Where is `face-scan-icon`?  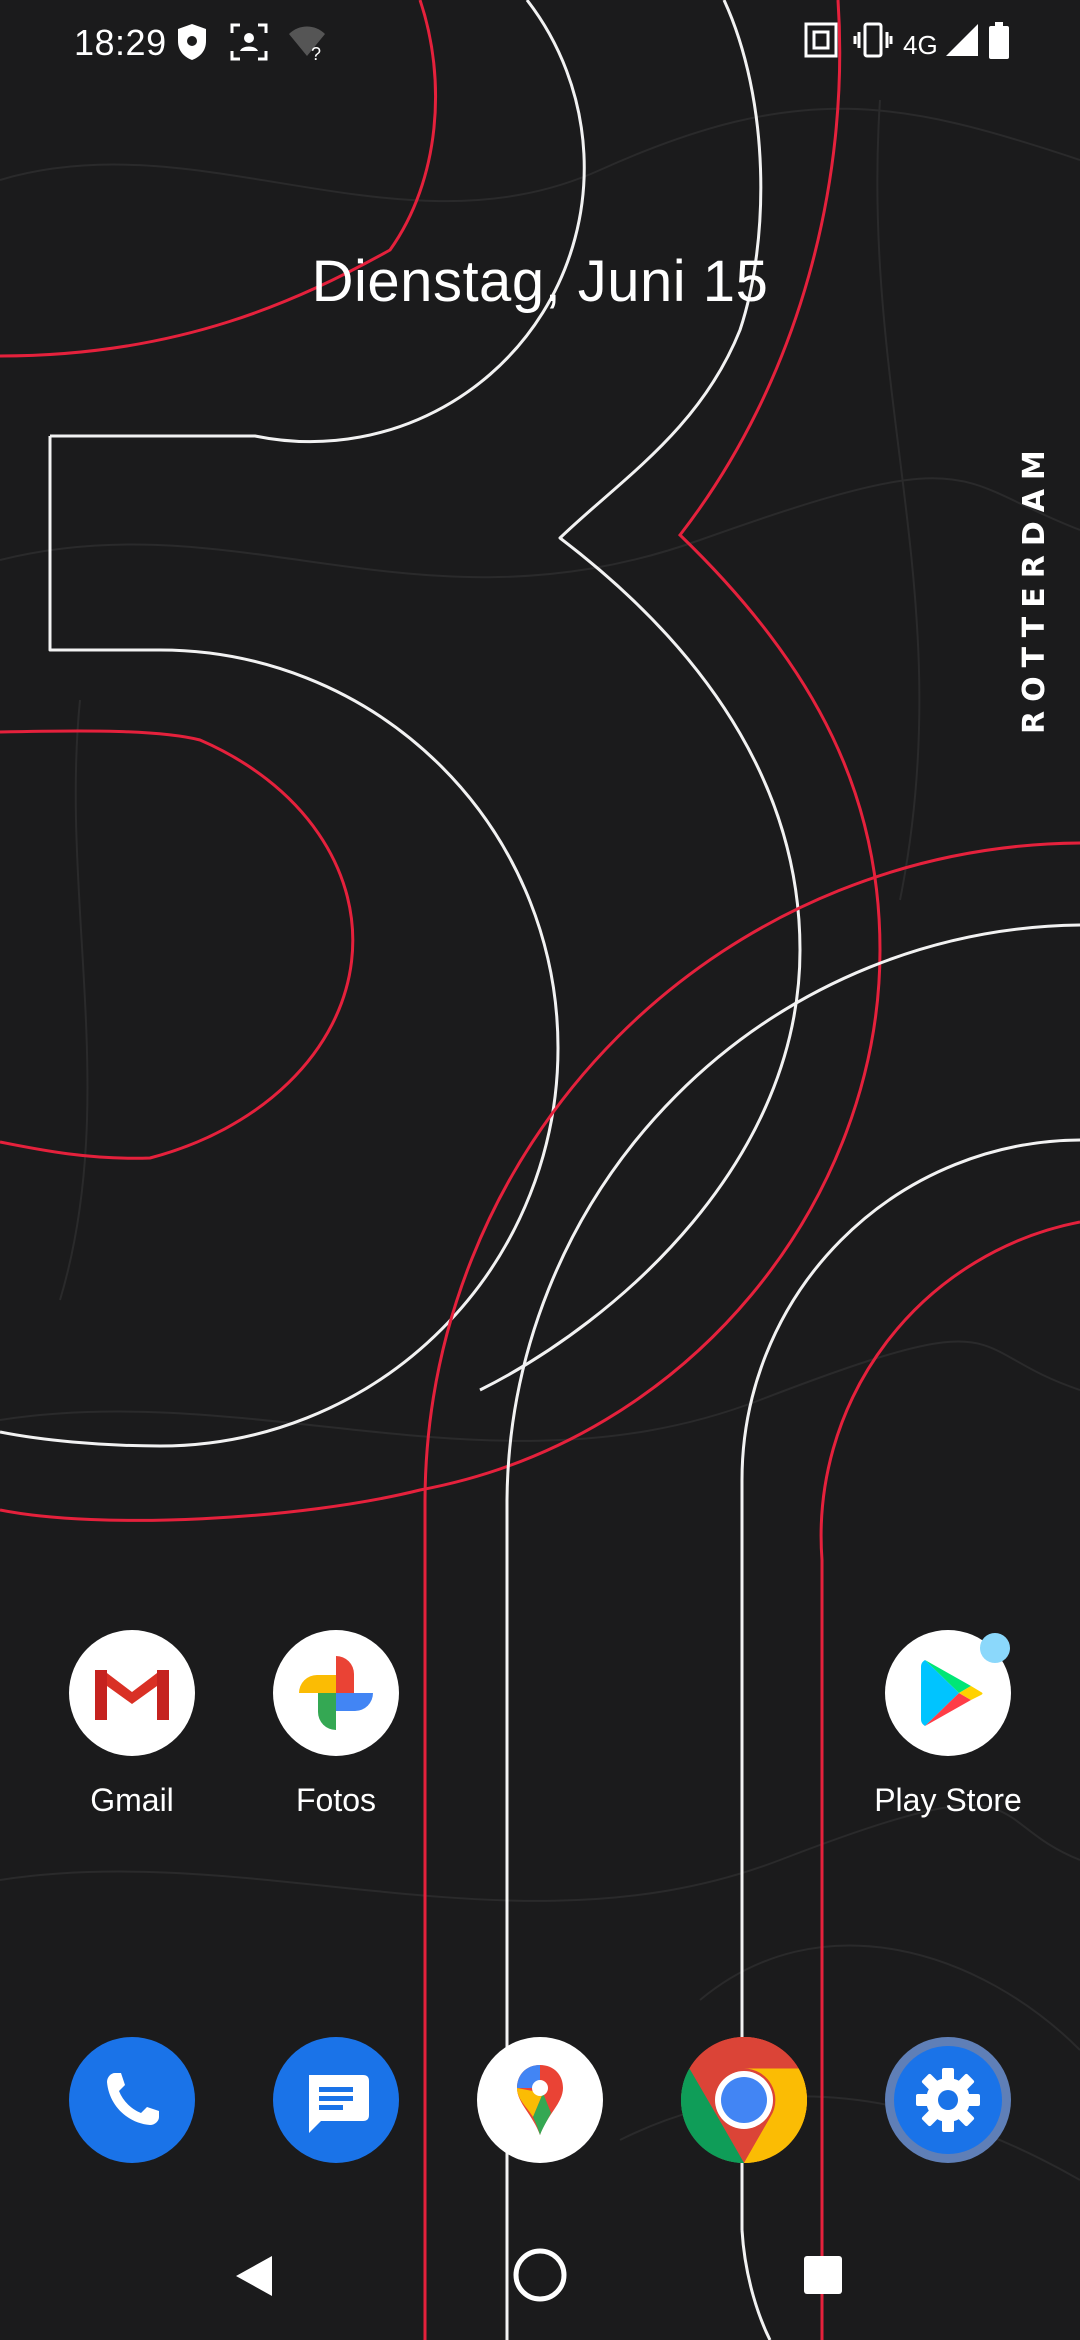
face-scan-icon is located at coordinates (249, 42).